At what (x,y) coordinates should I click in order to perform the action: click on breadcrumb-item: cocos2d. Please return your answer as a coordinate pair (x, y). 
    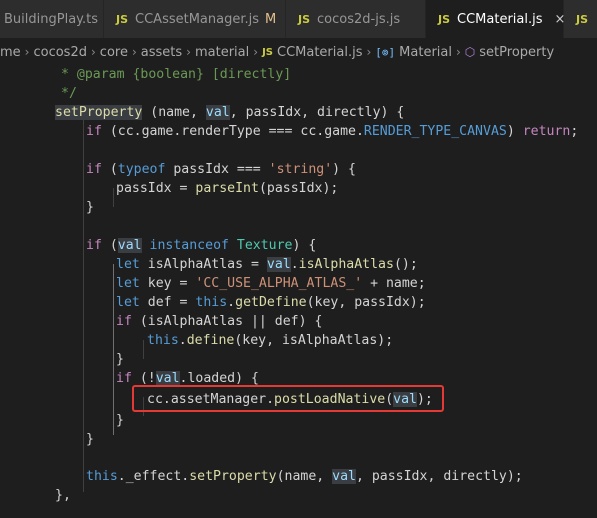
    Looking at the image, I should click on (60, 52).